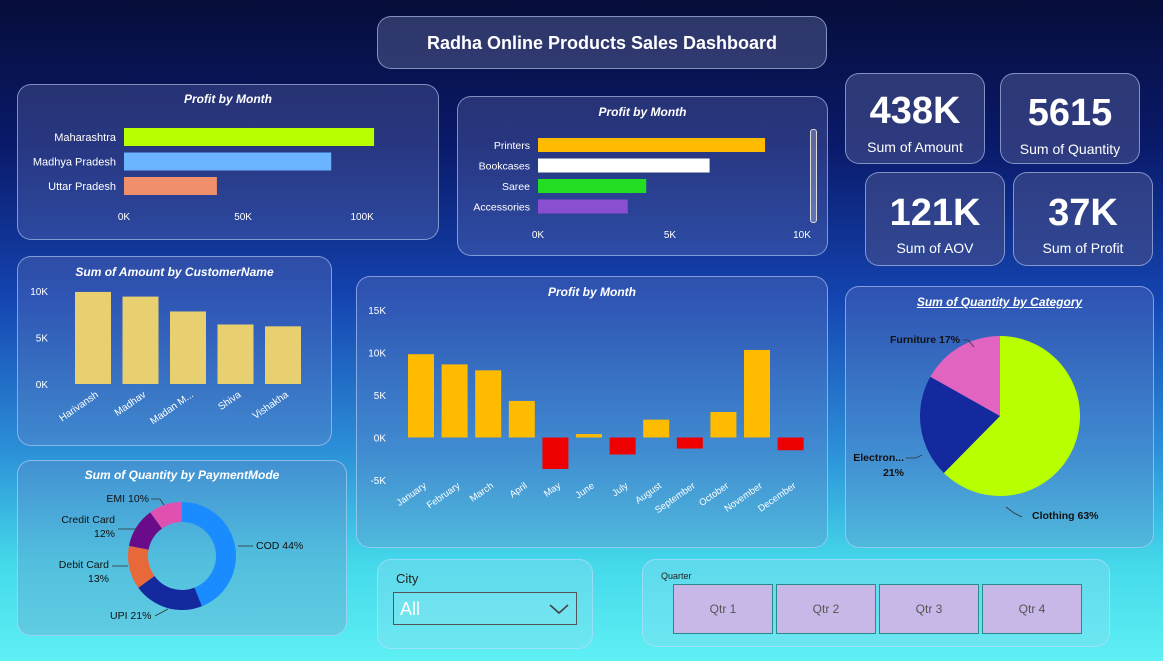  Describe the element at coordinates (813, 176) in the screenshot. I see `scrollbar` at that location.